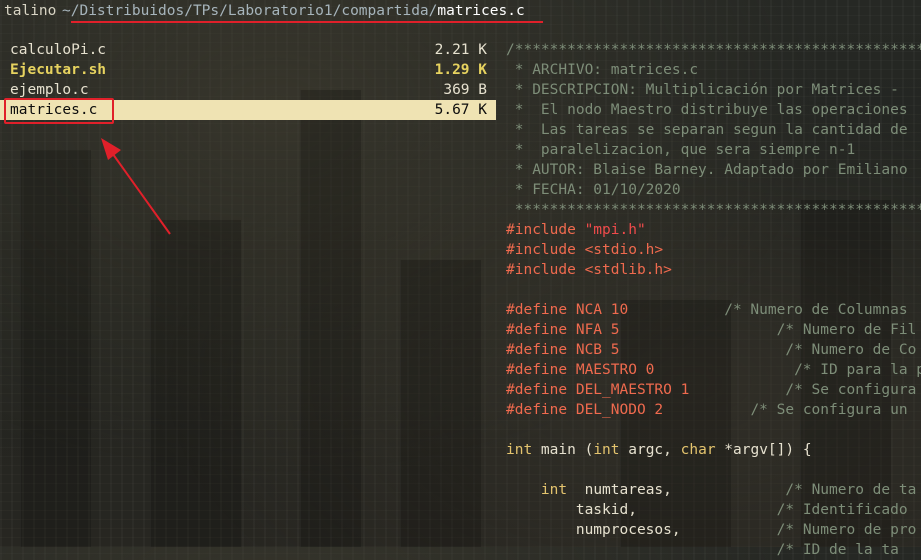 The height and width of the screenshot is (560, 921). What do you see at coordinates (460, 70) in the screenshot?
I see `file-size: 1.29 K` at bounding box center [460, 70].